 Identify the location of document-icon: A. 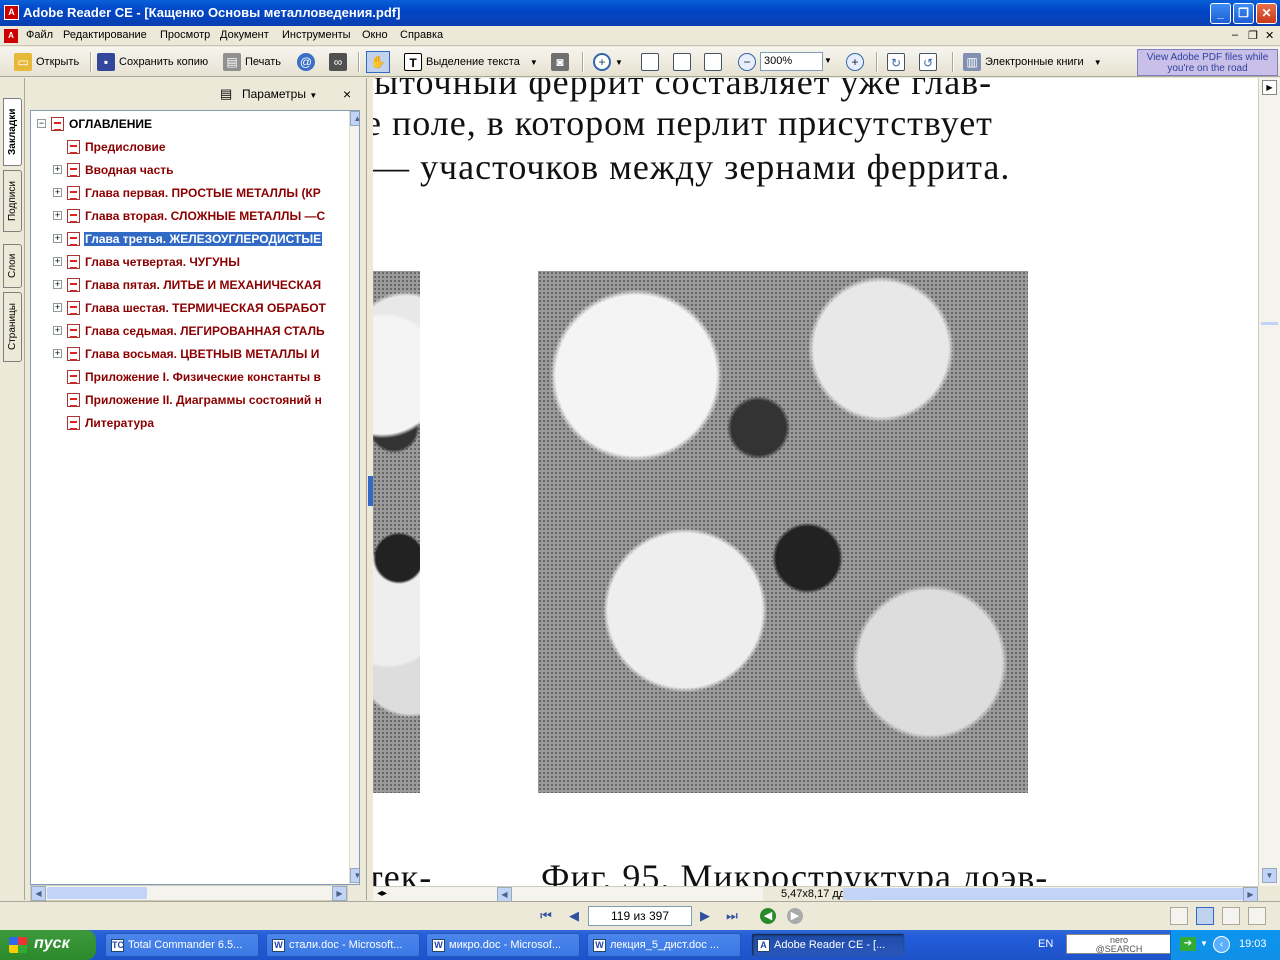
(11, 36).